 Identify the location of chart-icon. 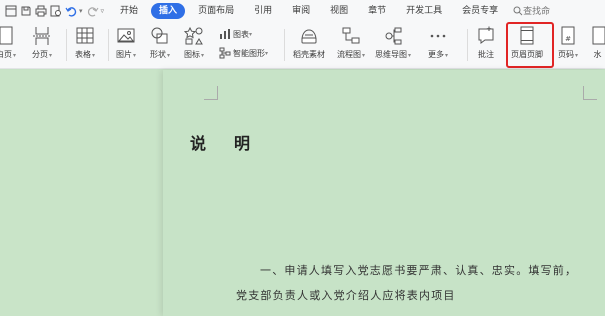
(225, 34).